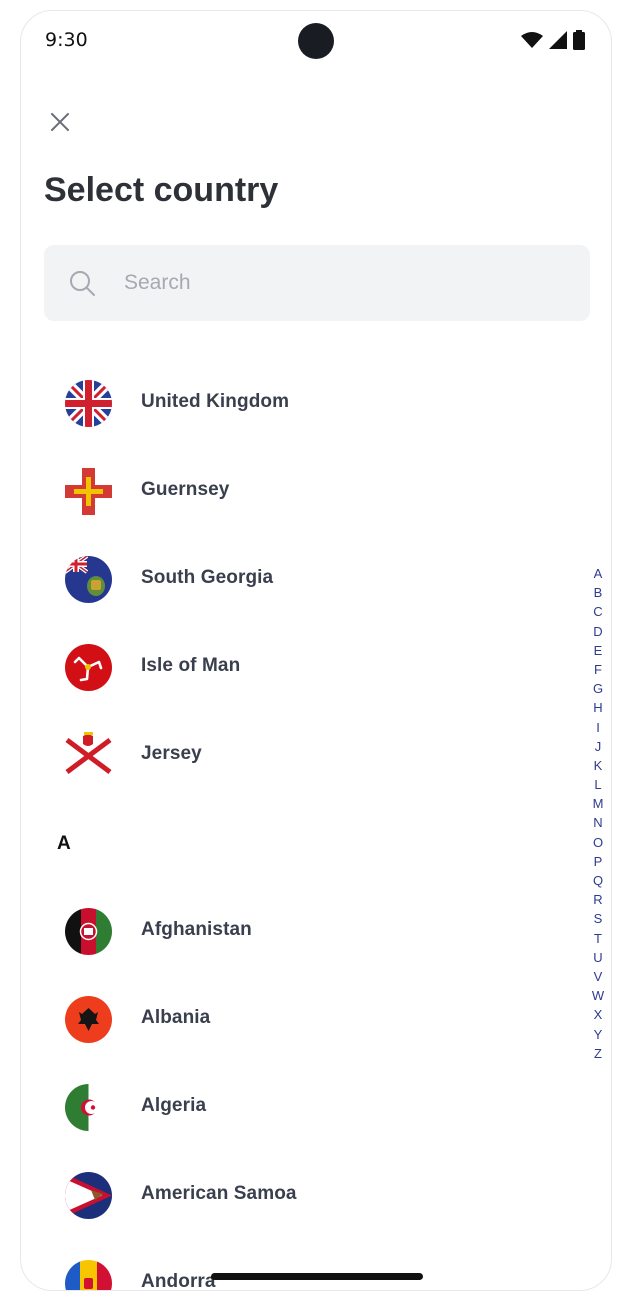 The width and height of the screenshot is (631, 1311). I want to click on index-letter-h: H, so click(597, 707).